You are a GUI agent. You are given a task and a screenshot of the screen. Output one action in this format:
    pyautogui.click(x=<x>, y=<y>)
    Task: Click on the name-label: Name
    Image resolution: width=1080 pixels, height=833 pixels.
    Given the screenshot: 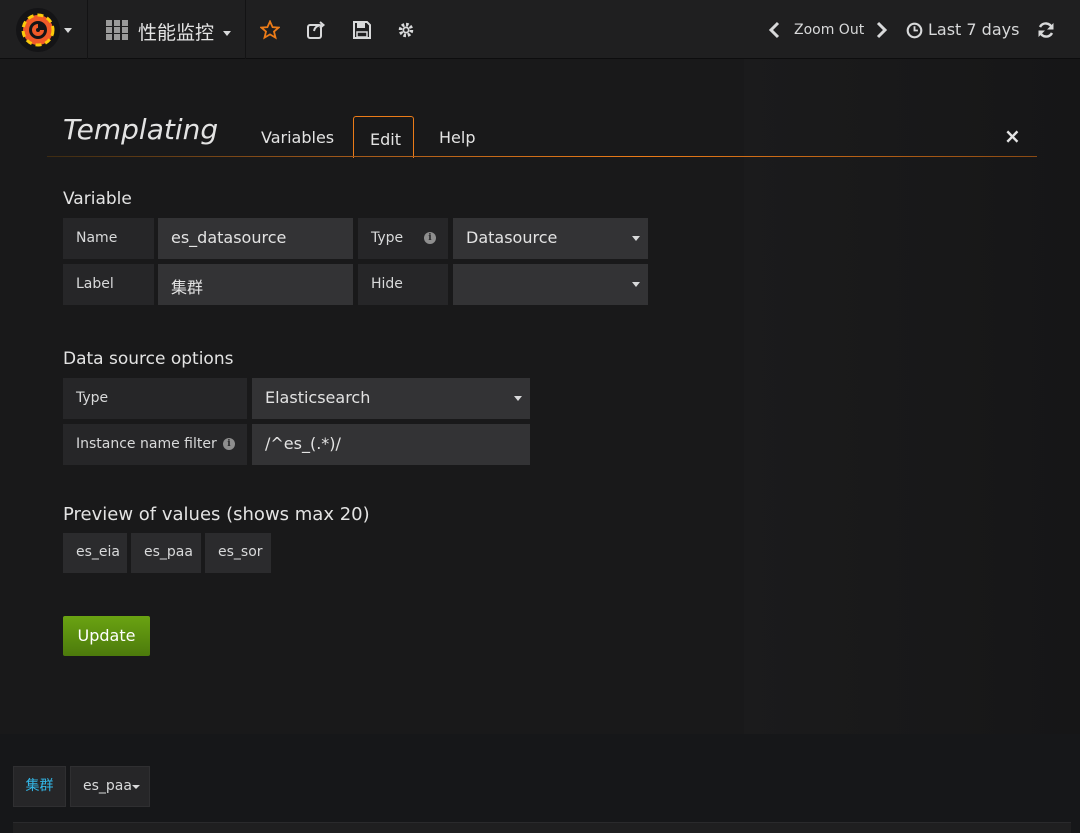 What is the action you would take?
    pyautogui.click(x=108, y=238)
    